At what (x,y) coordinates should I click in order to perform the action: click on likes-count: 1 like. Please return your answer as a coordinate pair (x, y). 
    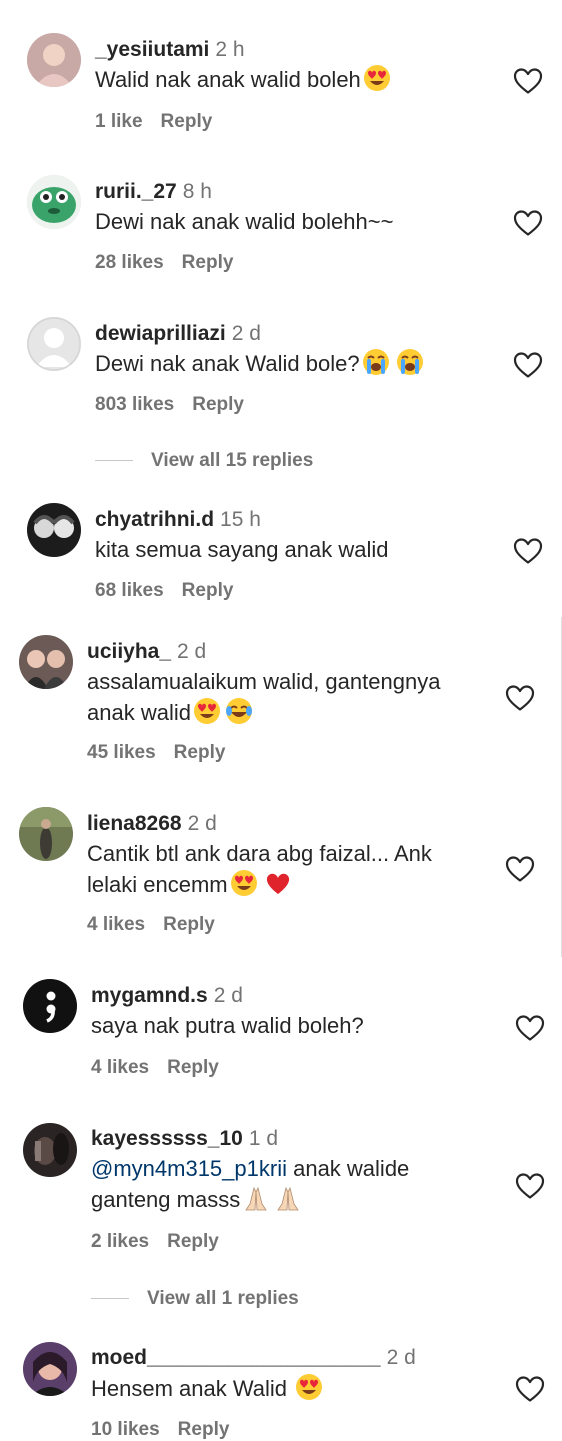
    Looking at the image, I should click on (119, 121).